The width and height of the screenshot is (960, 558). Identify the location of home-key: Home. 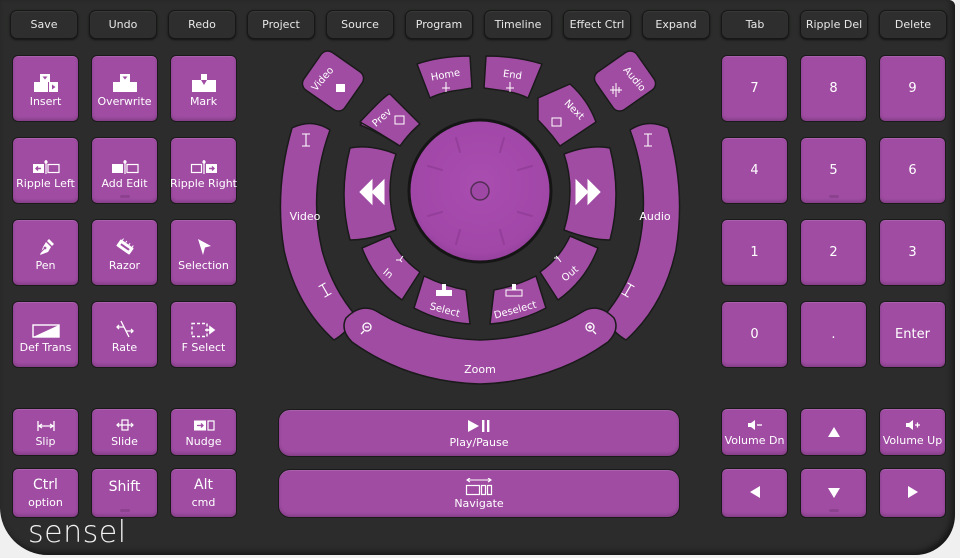
(444, 77).